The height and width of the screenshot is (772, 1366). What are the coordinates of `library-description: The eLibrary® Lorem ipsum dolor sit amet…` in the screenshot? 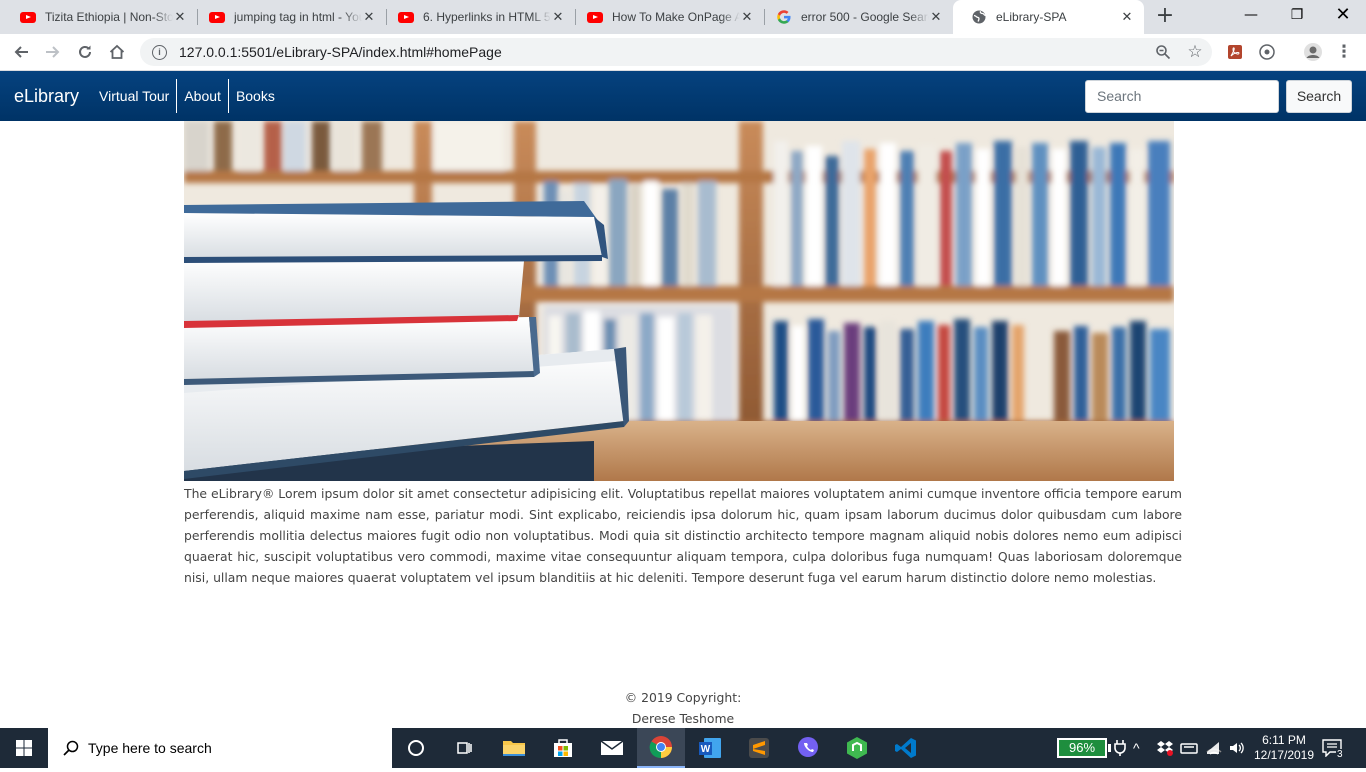 It's located at (683, 535).